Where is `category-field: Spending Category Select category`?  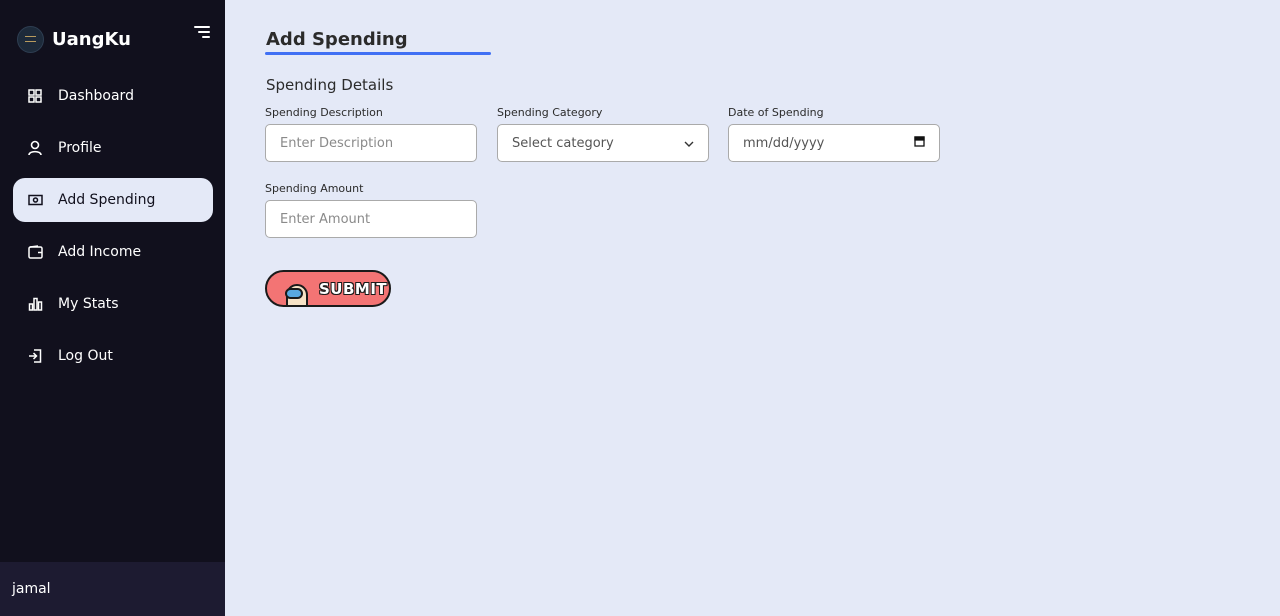
category-field: Spending Category Select category is located at coordinates (603, 134).